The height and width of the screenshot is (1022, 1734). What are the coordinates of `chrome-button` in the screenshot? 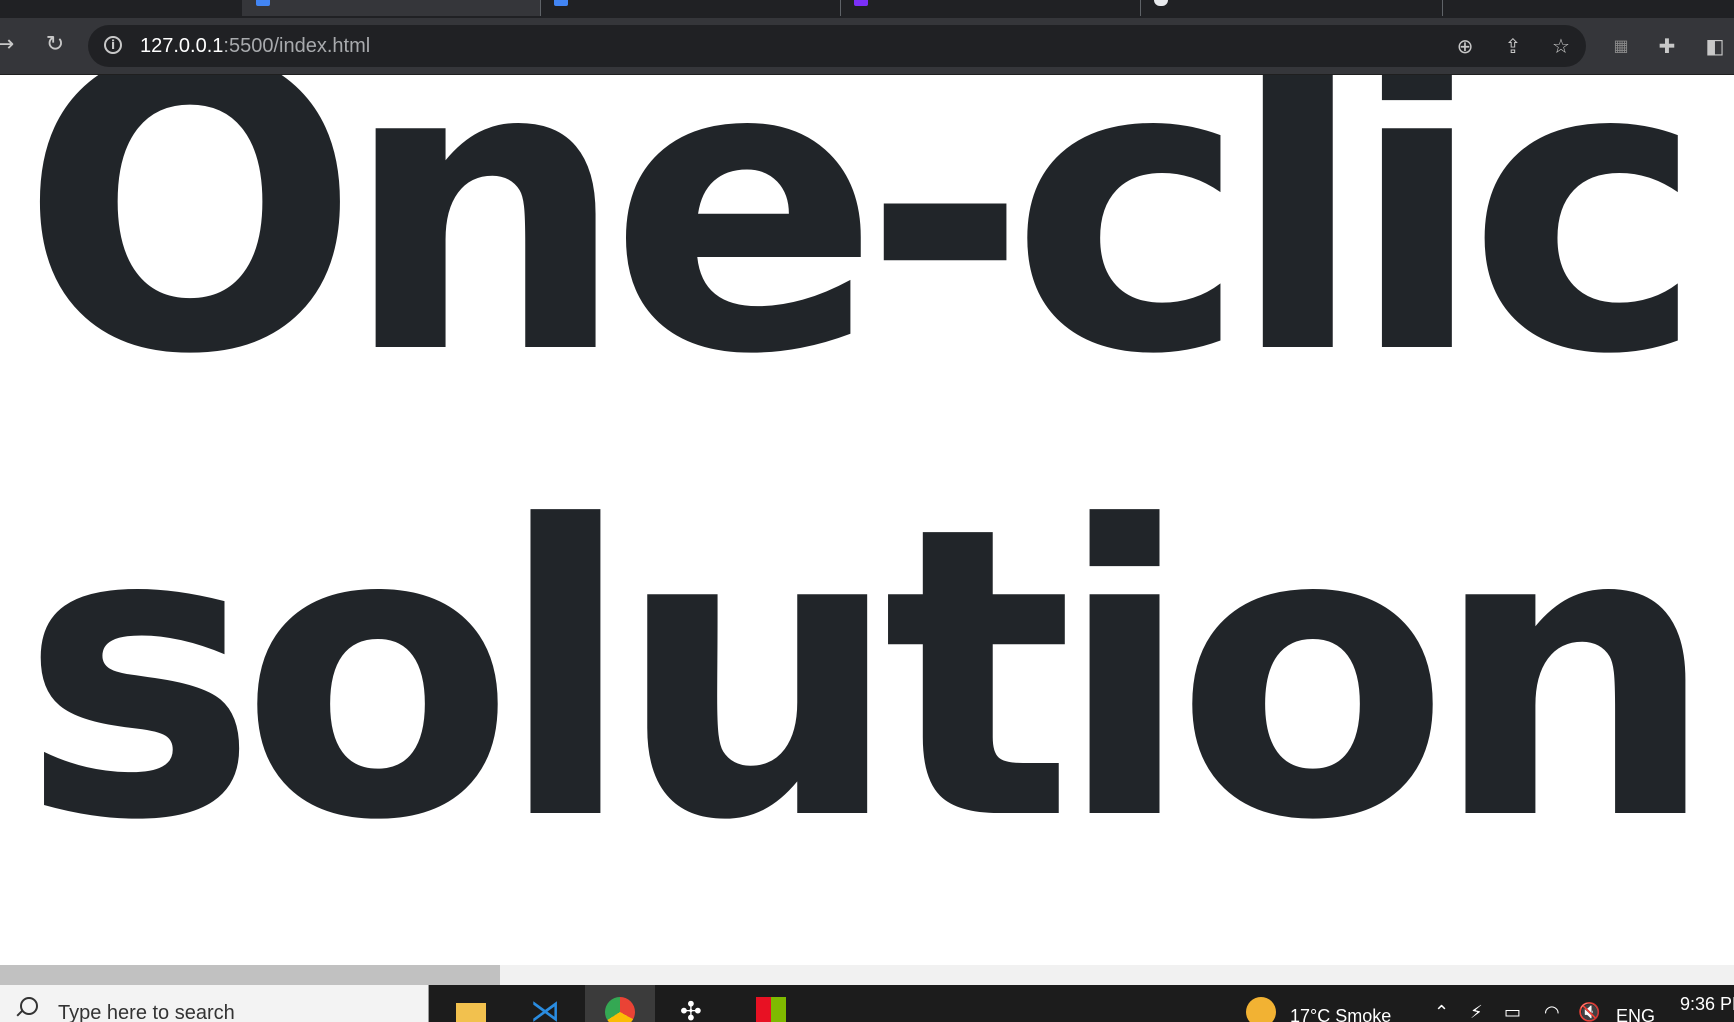 It's located at (620, 1003).